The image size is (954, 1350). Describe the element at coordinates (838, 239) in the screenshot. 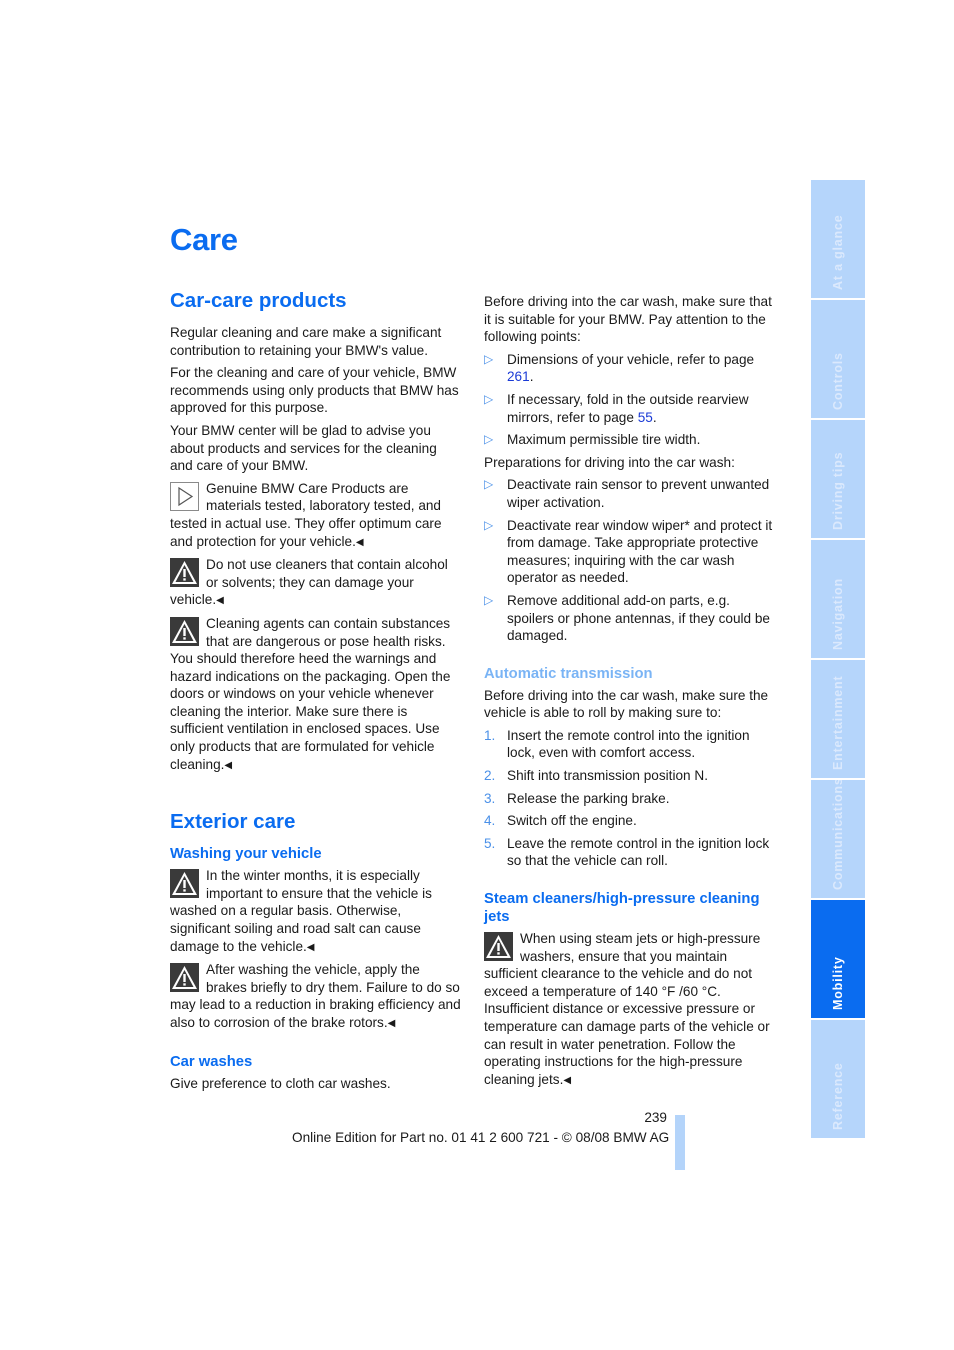

I see `tab-at-a-glance: At a glance` at that location.